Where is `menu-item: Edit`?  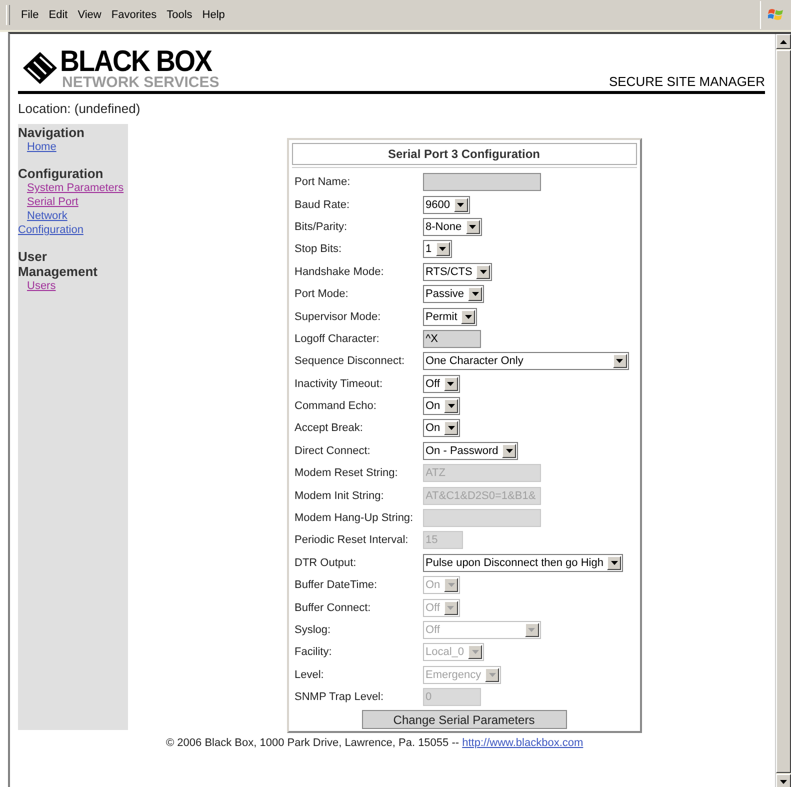 menu-item: Edit is located at coordinates (58, 15).